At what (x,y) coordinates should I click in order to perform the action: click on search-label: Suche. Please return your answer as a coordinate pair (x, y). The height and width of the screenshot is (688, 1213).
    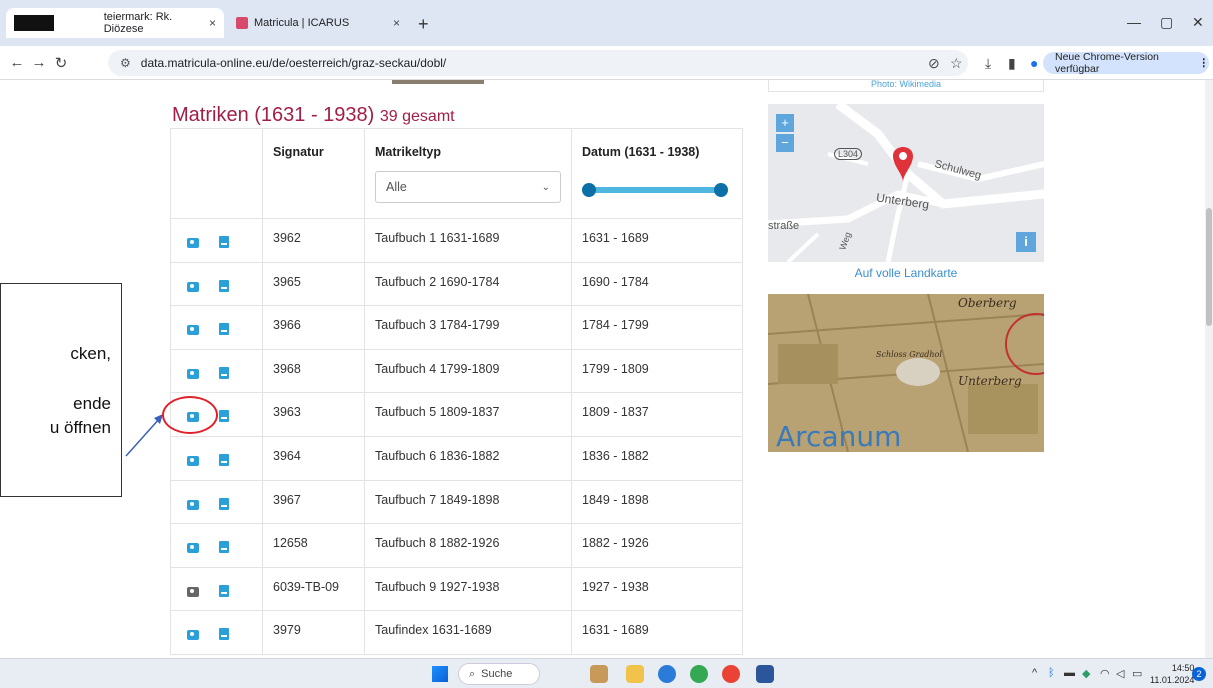
    Looking at the image, I should click on (497, 674).